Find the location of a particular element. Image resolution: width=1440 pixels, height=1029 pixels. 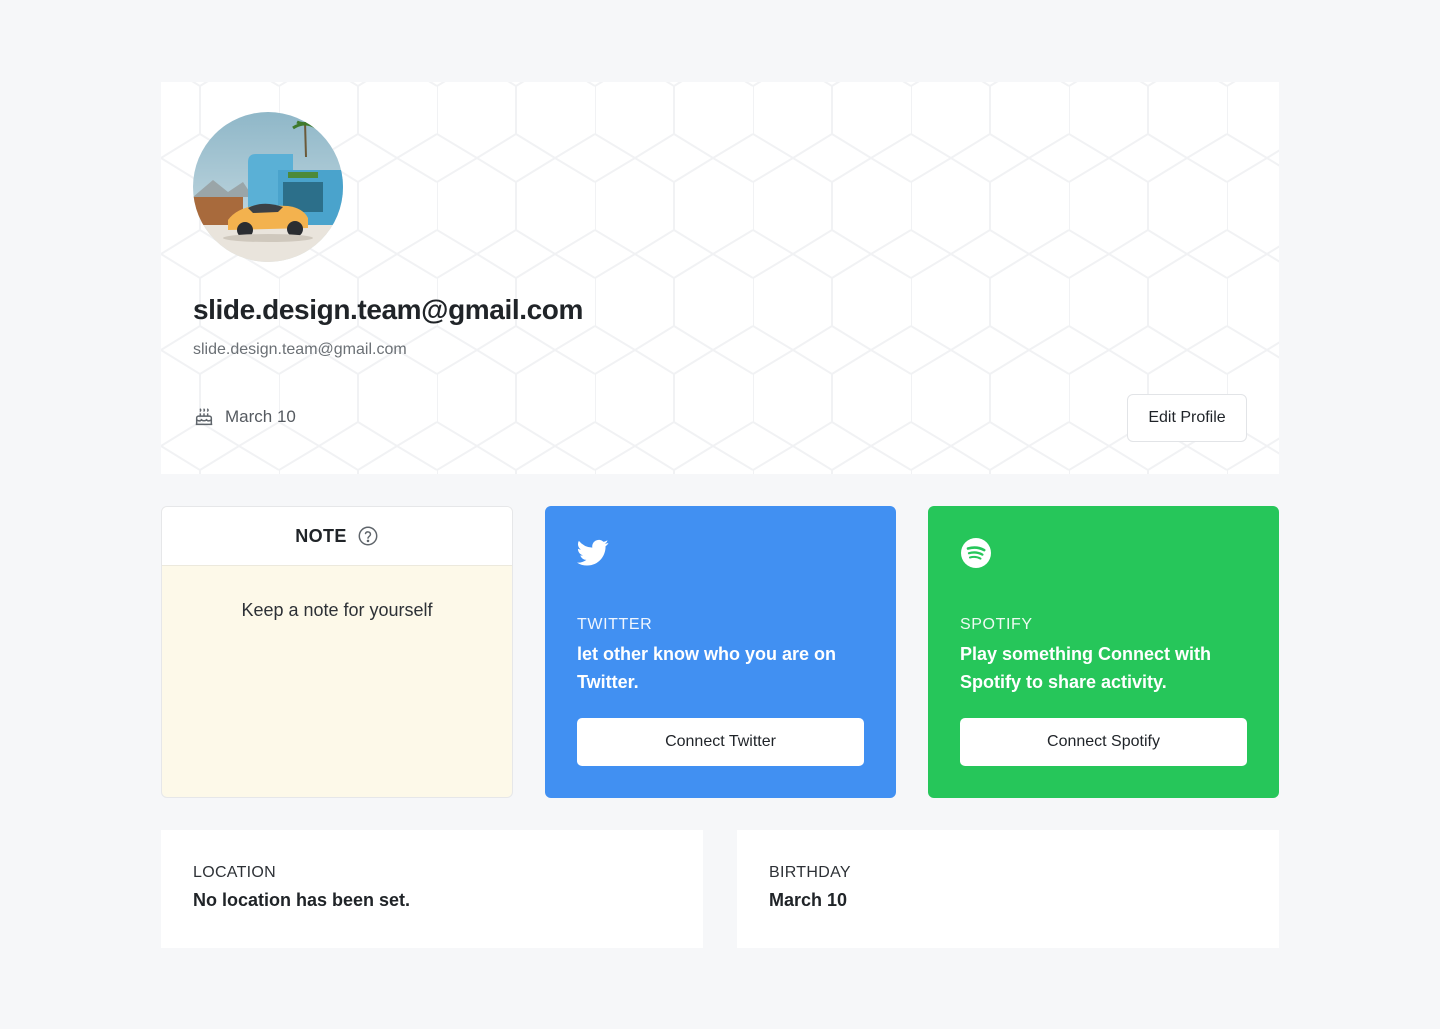

spotify-icon is located at coordinates (976, 553).